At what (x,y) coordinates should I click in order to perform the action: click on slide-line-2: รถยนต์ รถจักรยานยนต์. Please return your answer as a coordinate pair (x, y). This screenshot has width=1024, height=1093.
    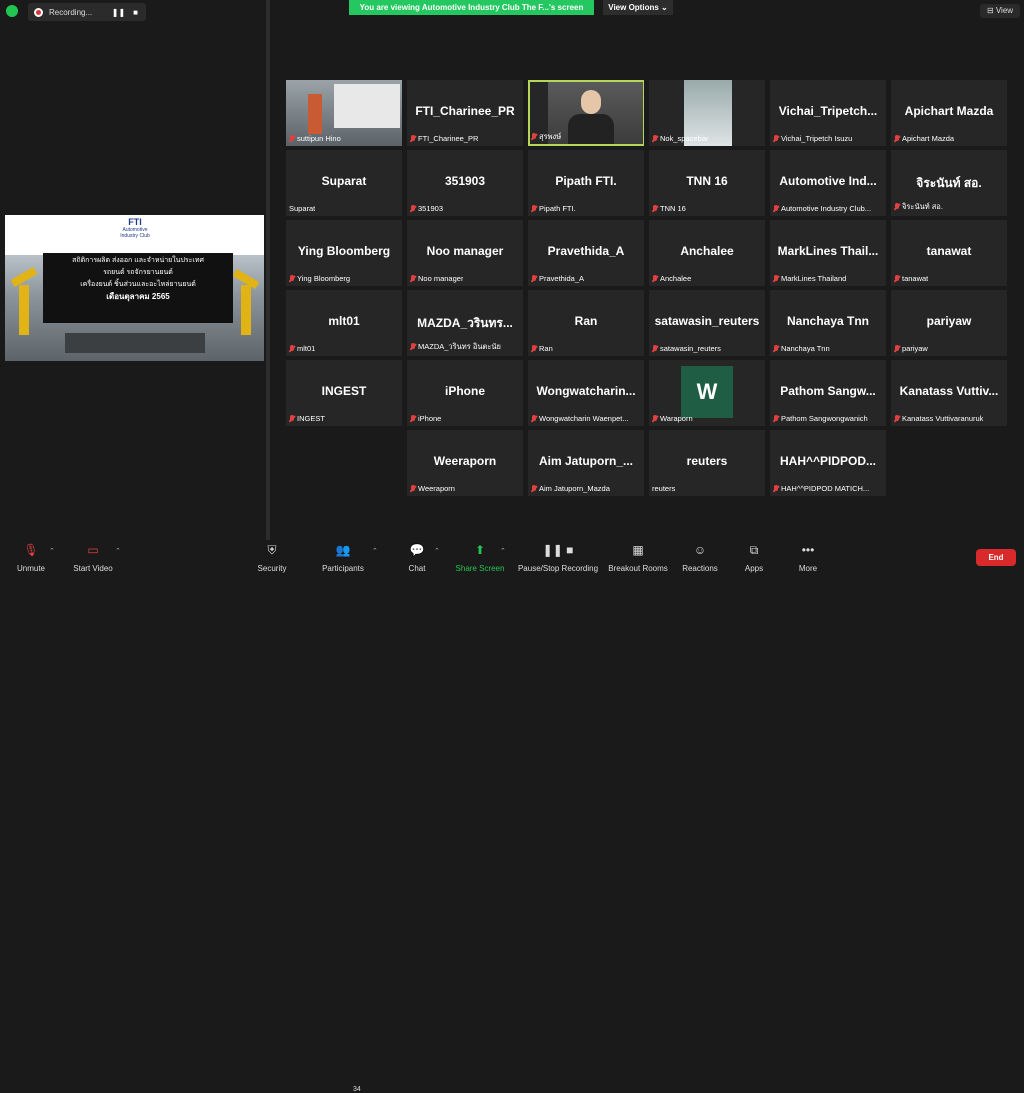
    Looking at the image, I should click on (138, 272).